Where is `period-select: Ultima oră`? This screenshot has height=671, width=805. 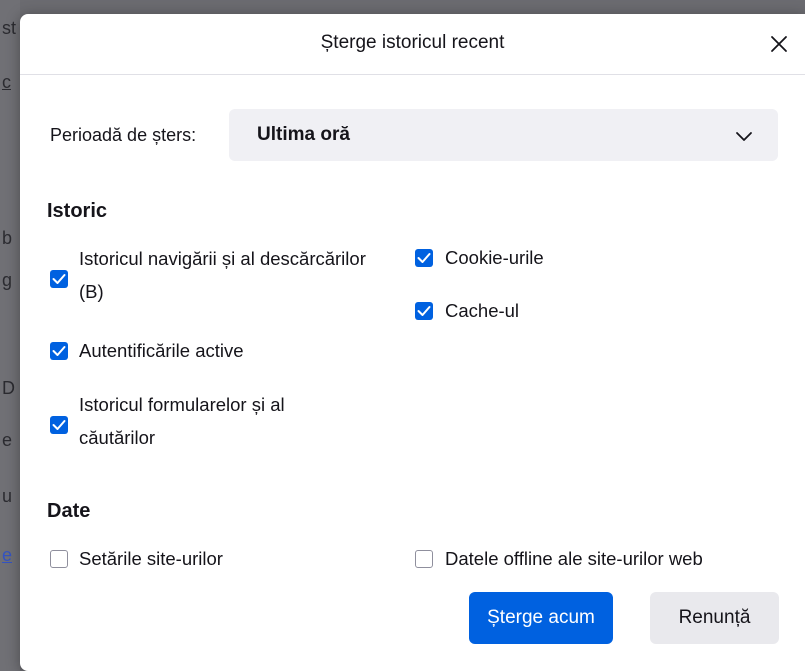 period-select: Ultima oră is located at coordinates (503, 135).